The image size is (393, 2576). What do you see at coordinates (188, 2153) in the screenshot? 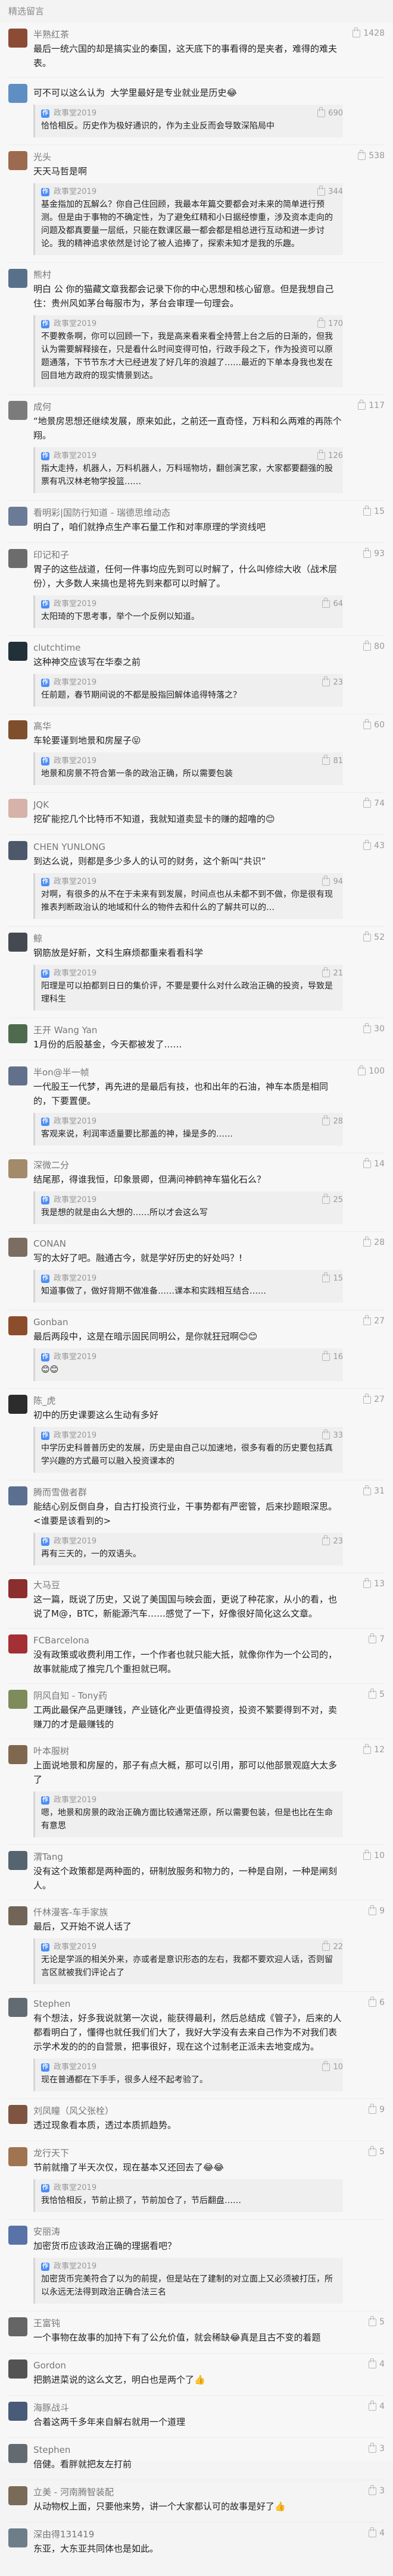
I see `comment-author-name: 龙行天下` at bounding box center [188, 2153].